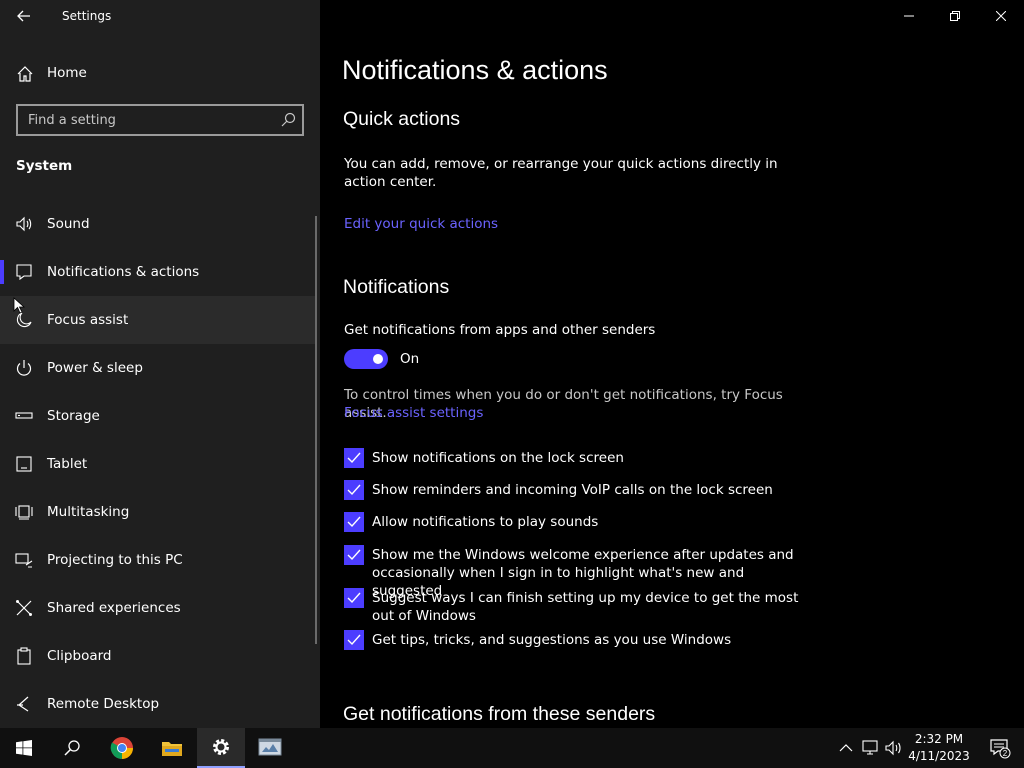 This screenshot has height=768, width=1024. What do you see at coordinates (939, 756) in the screenshot?
I see `clock-date: 4/11/2023` at bounding box center [939, 756].